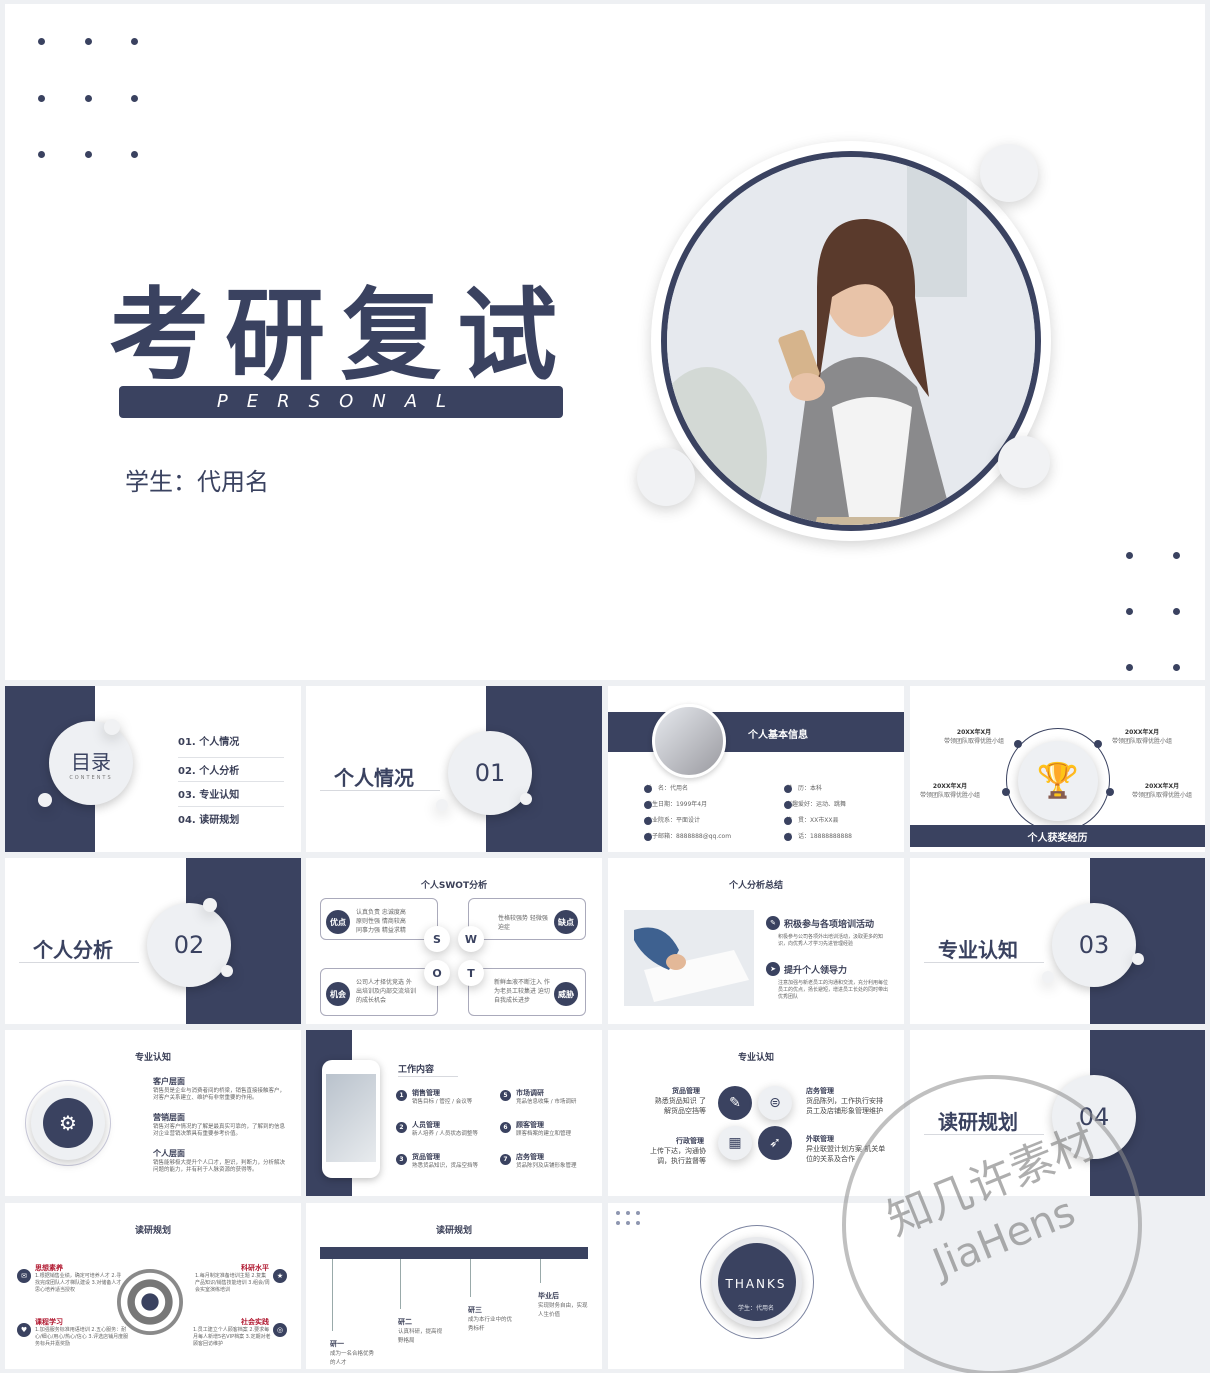 This screenshot has height=1373, width=1210. Describe the element at coordinates (735, 1143) in the screenshot. I see `apps-icon: ▦` at that location.